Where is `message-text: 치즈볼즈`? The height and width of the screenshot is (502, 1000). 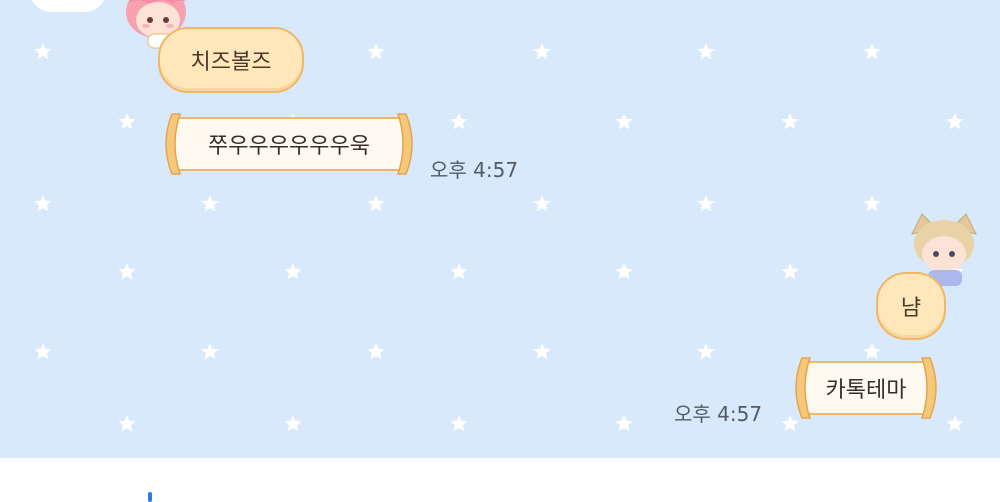
message-text: 치즈볼즈 is located at coordinates (231, 62).